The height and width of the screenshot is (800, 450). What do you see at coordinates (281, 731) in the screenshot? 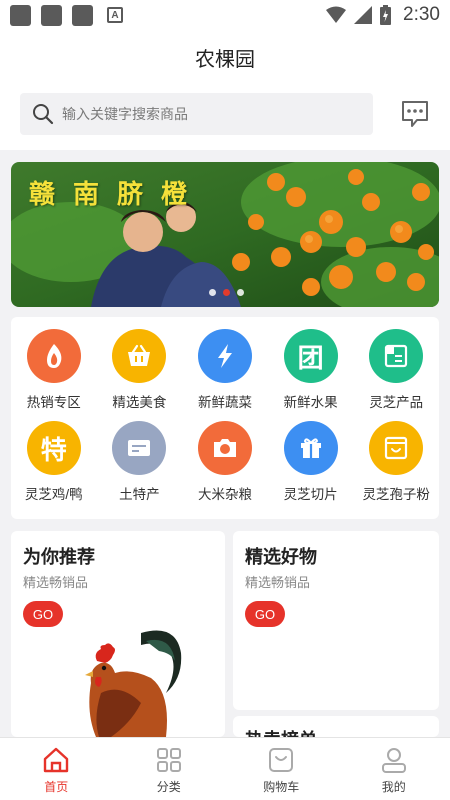
I see `card-title: 热卖榜单` at bounding box center [281, 731].